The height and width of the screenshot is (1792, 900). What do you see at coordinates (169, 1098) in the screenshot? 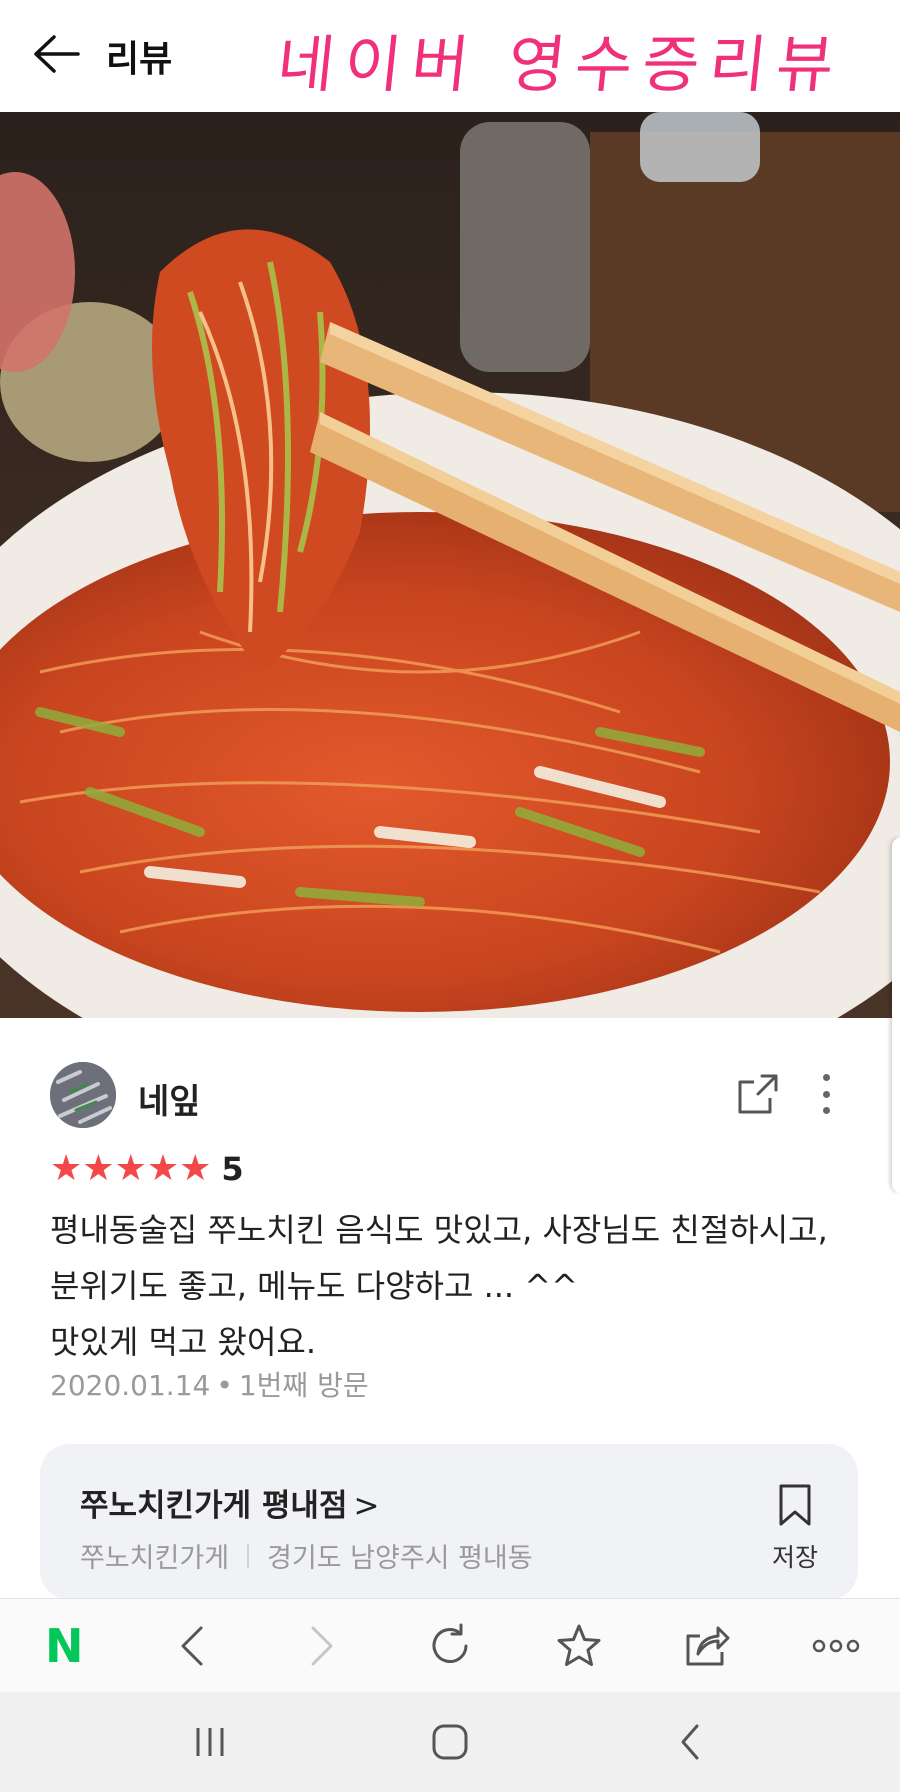
I see `review-author: 네잎` at bounding box center [169, 1098].